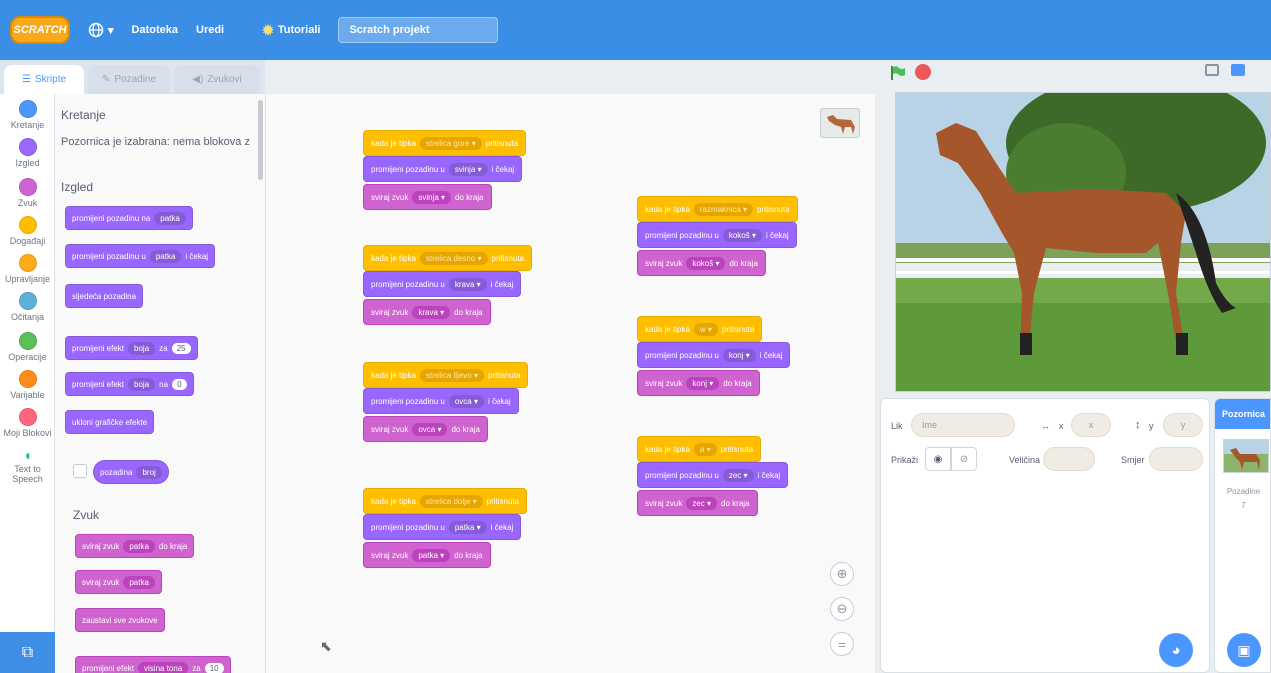 The image size is (1271, 673). I want to click on stage-selector: Pozornica Pozadine 7 ▣, so click(1242, 535).